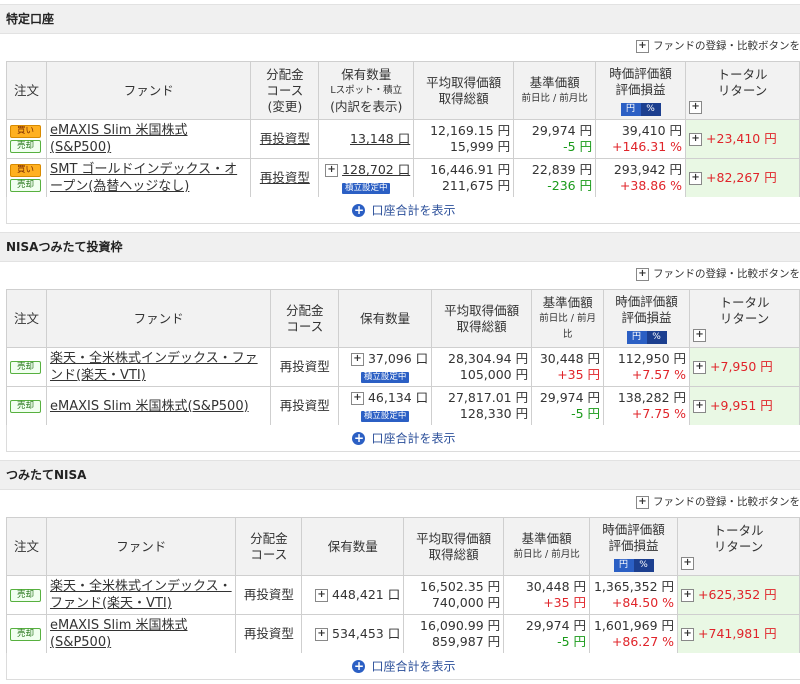 The width and height of the screenshot is (800, 684). Describe the element at coordinates (741, 138) in the screenshot. I see `total-return: +23,410 円` at that location.